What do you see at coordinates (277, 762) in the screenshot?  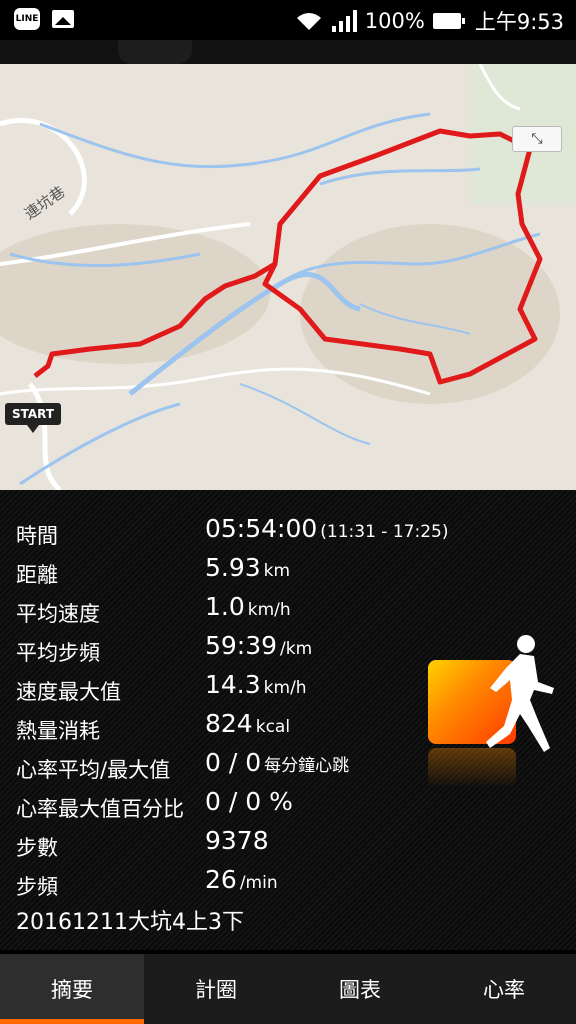 I see `stat-value: 0 / 0 每分鐘心跳` at bounding box center [277, 762].